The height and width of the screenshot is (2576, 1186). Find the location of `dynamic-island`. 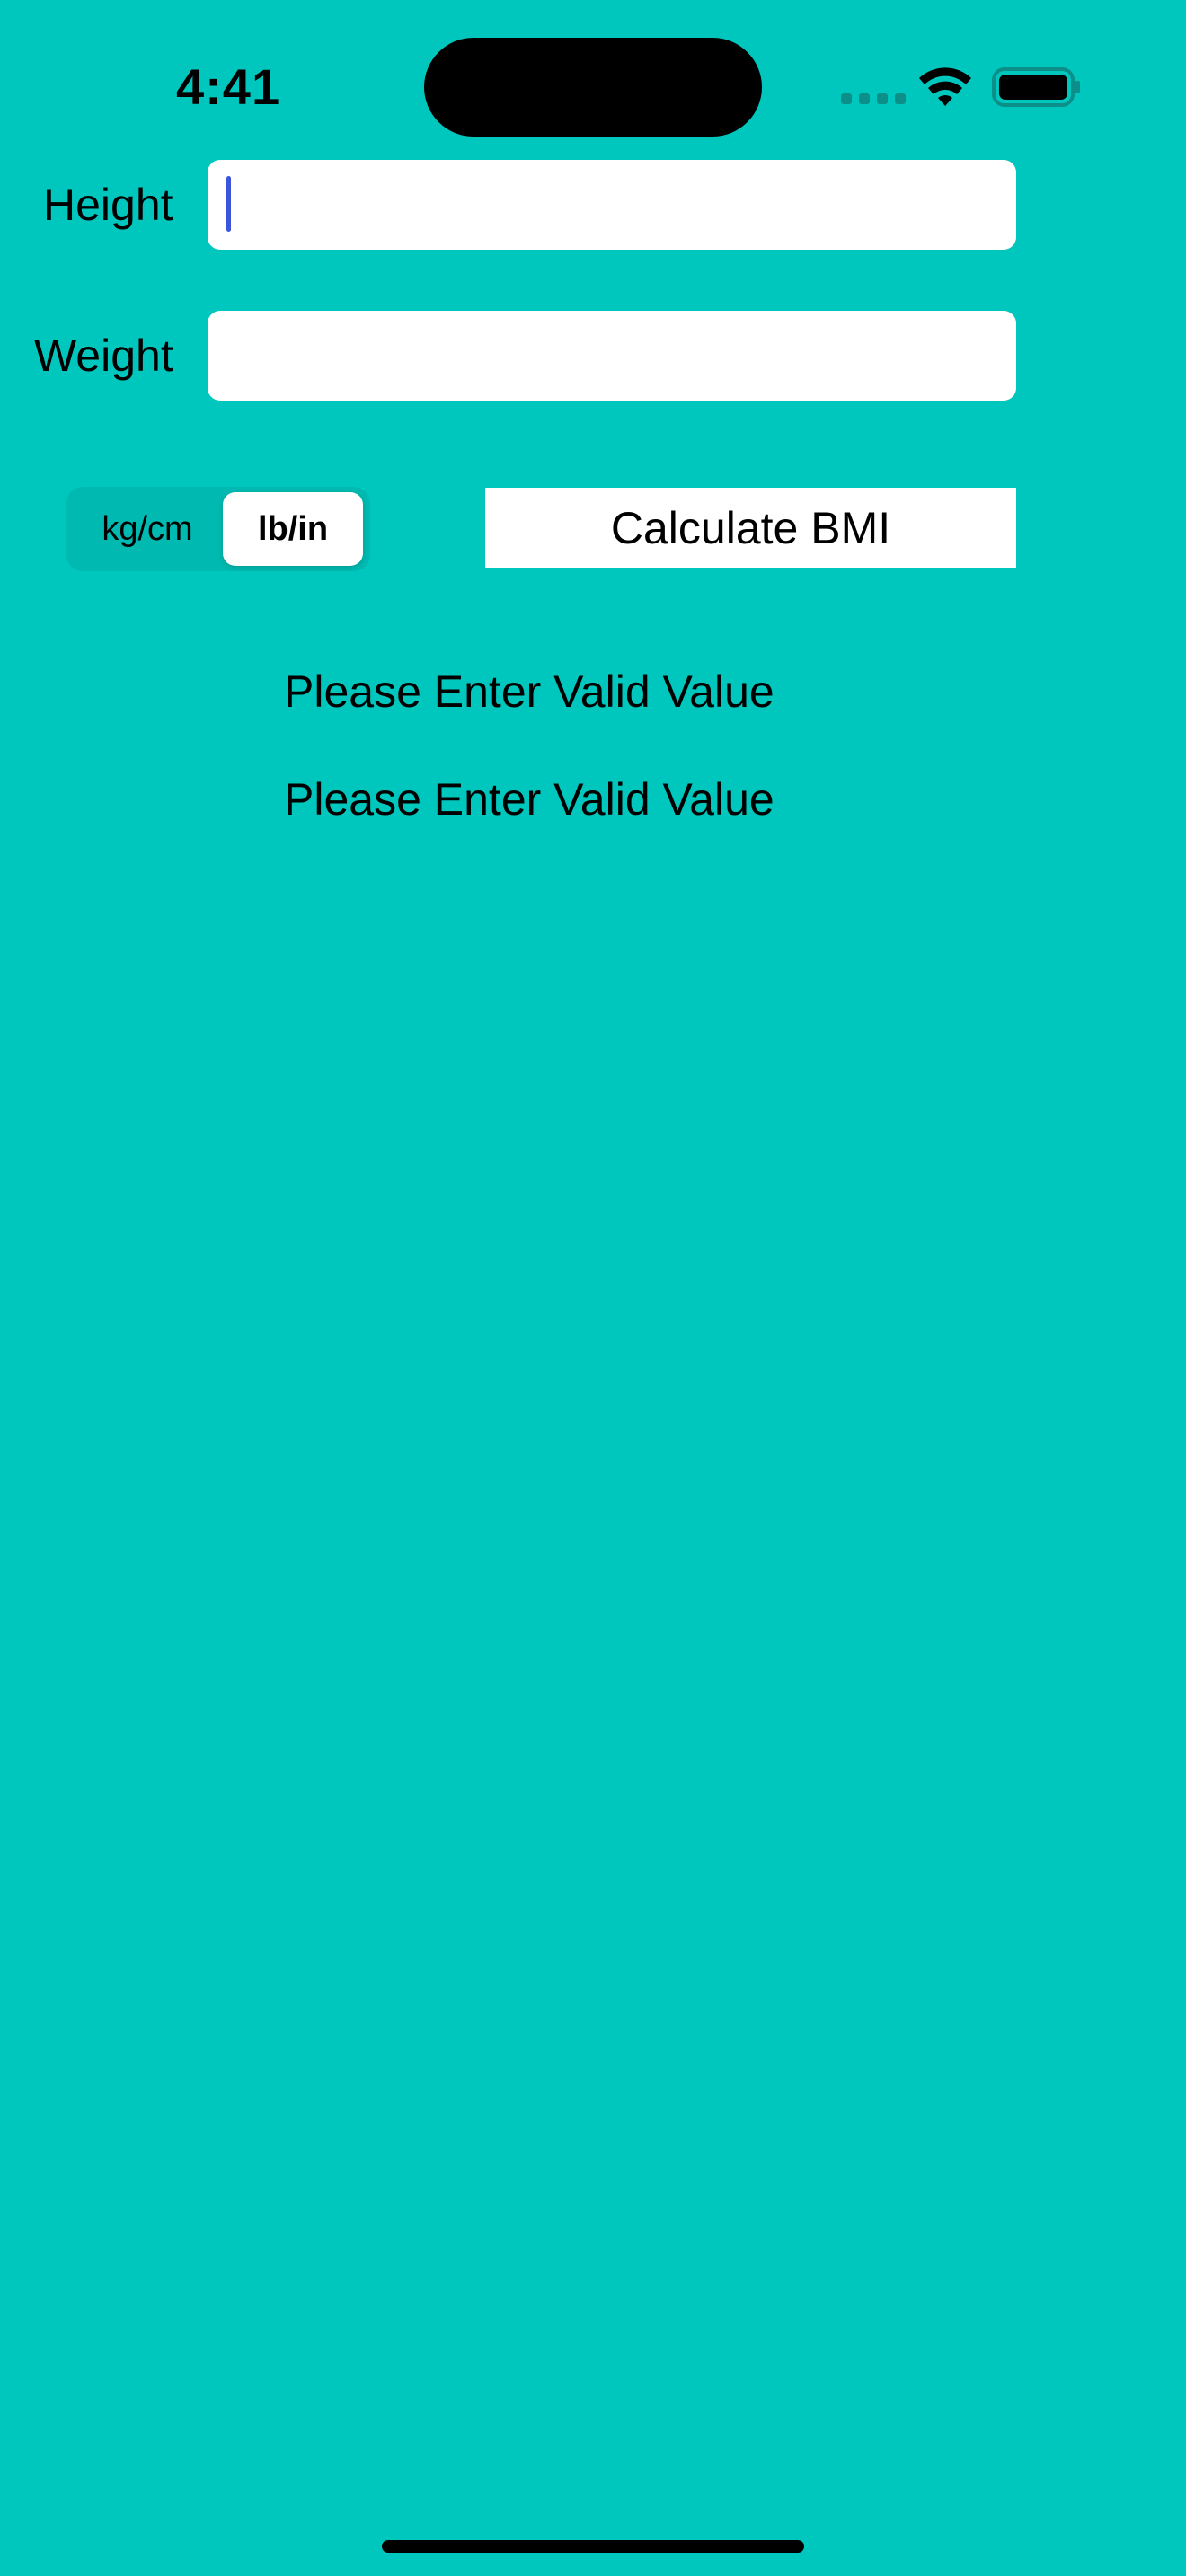

dynamic-island is located at coordinates (593, 87).